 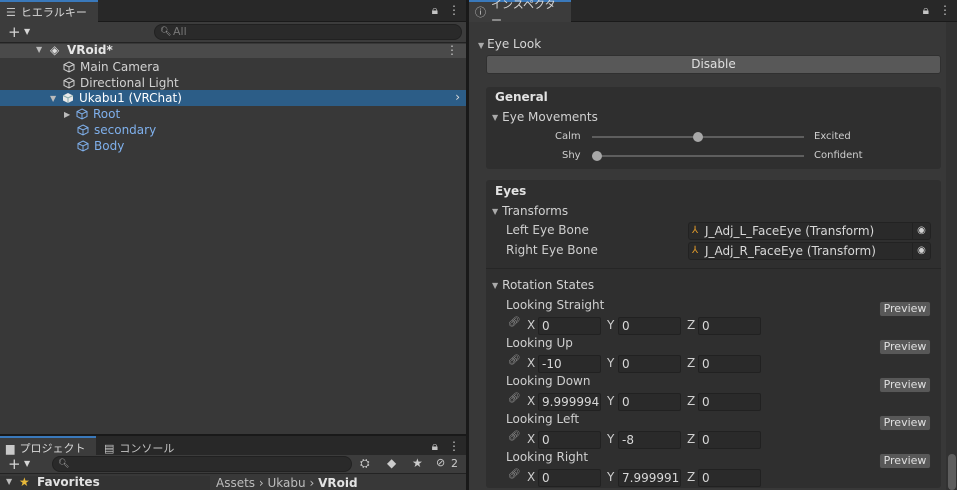 What do you see at coordinates (713, 64) in the screenshot?
I see `disable-button: Disable` at bounding box center [713, 64].